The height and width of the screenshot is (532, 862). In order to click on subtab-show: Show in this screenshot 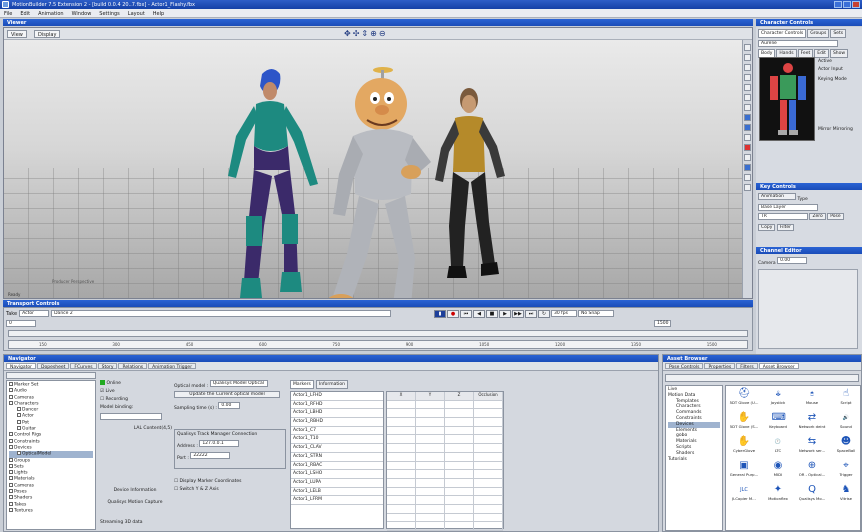, I will do `click(839, 53)`.